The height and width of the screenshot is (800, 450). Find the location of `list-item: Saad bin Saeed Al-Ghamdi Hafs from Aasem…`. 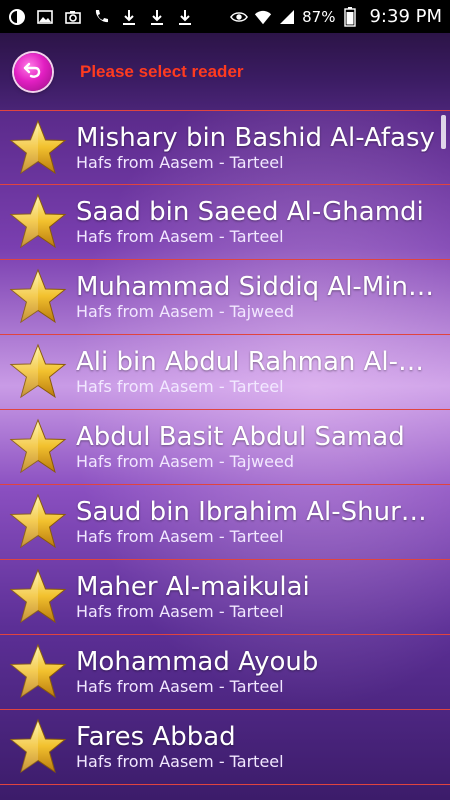

list-item: Saad bin Saeed Al-Ghamdi Hafs from Aasem… is located at coordinates (225, 222).